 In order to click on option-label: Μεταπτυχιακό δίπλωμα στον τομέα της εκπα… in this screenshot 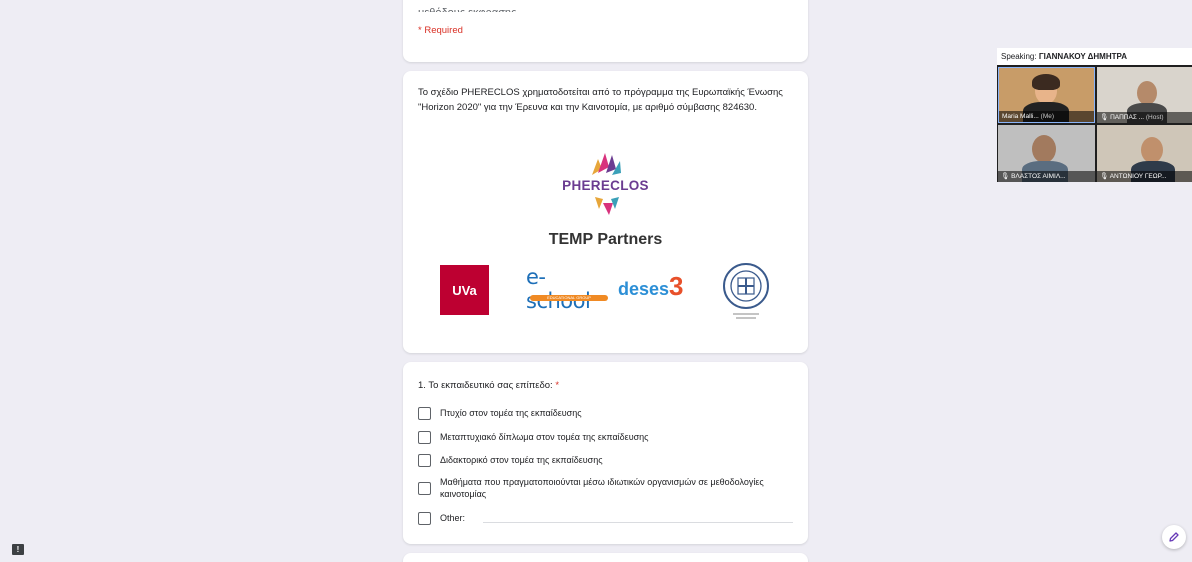, I will do `click(544, 437)`.